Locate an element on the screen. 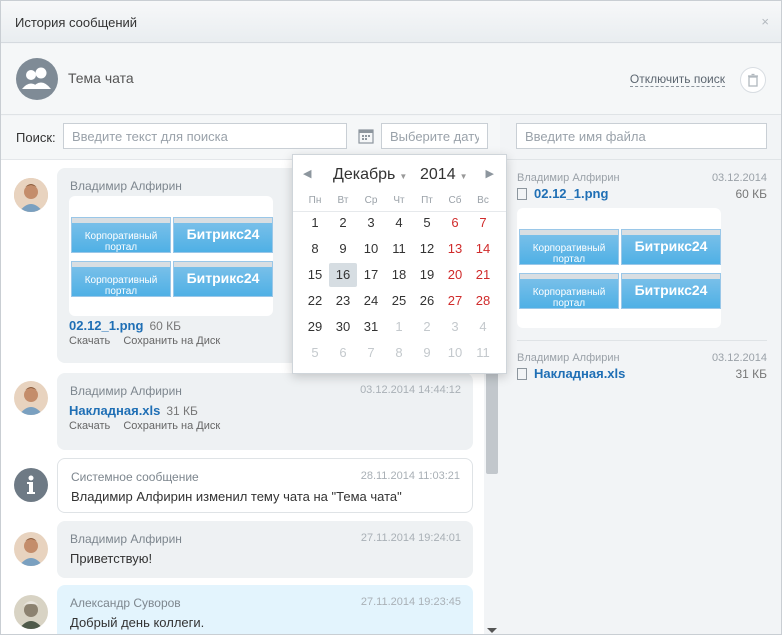  calendar-day: 28 is located at coordinates (483, 301).